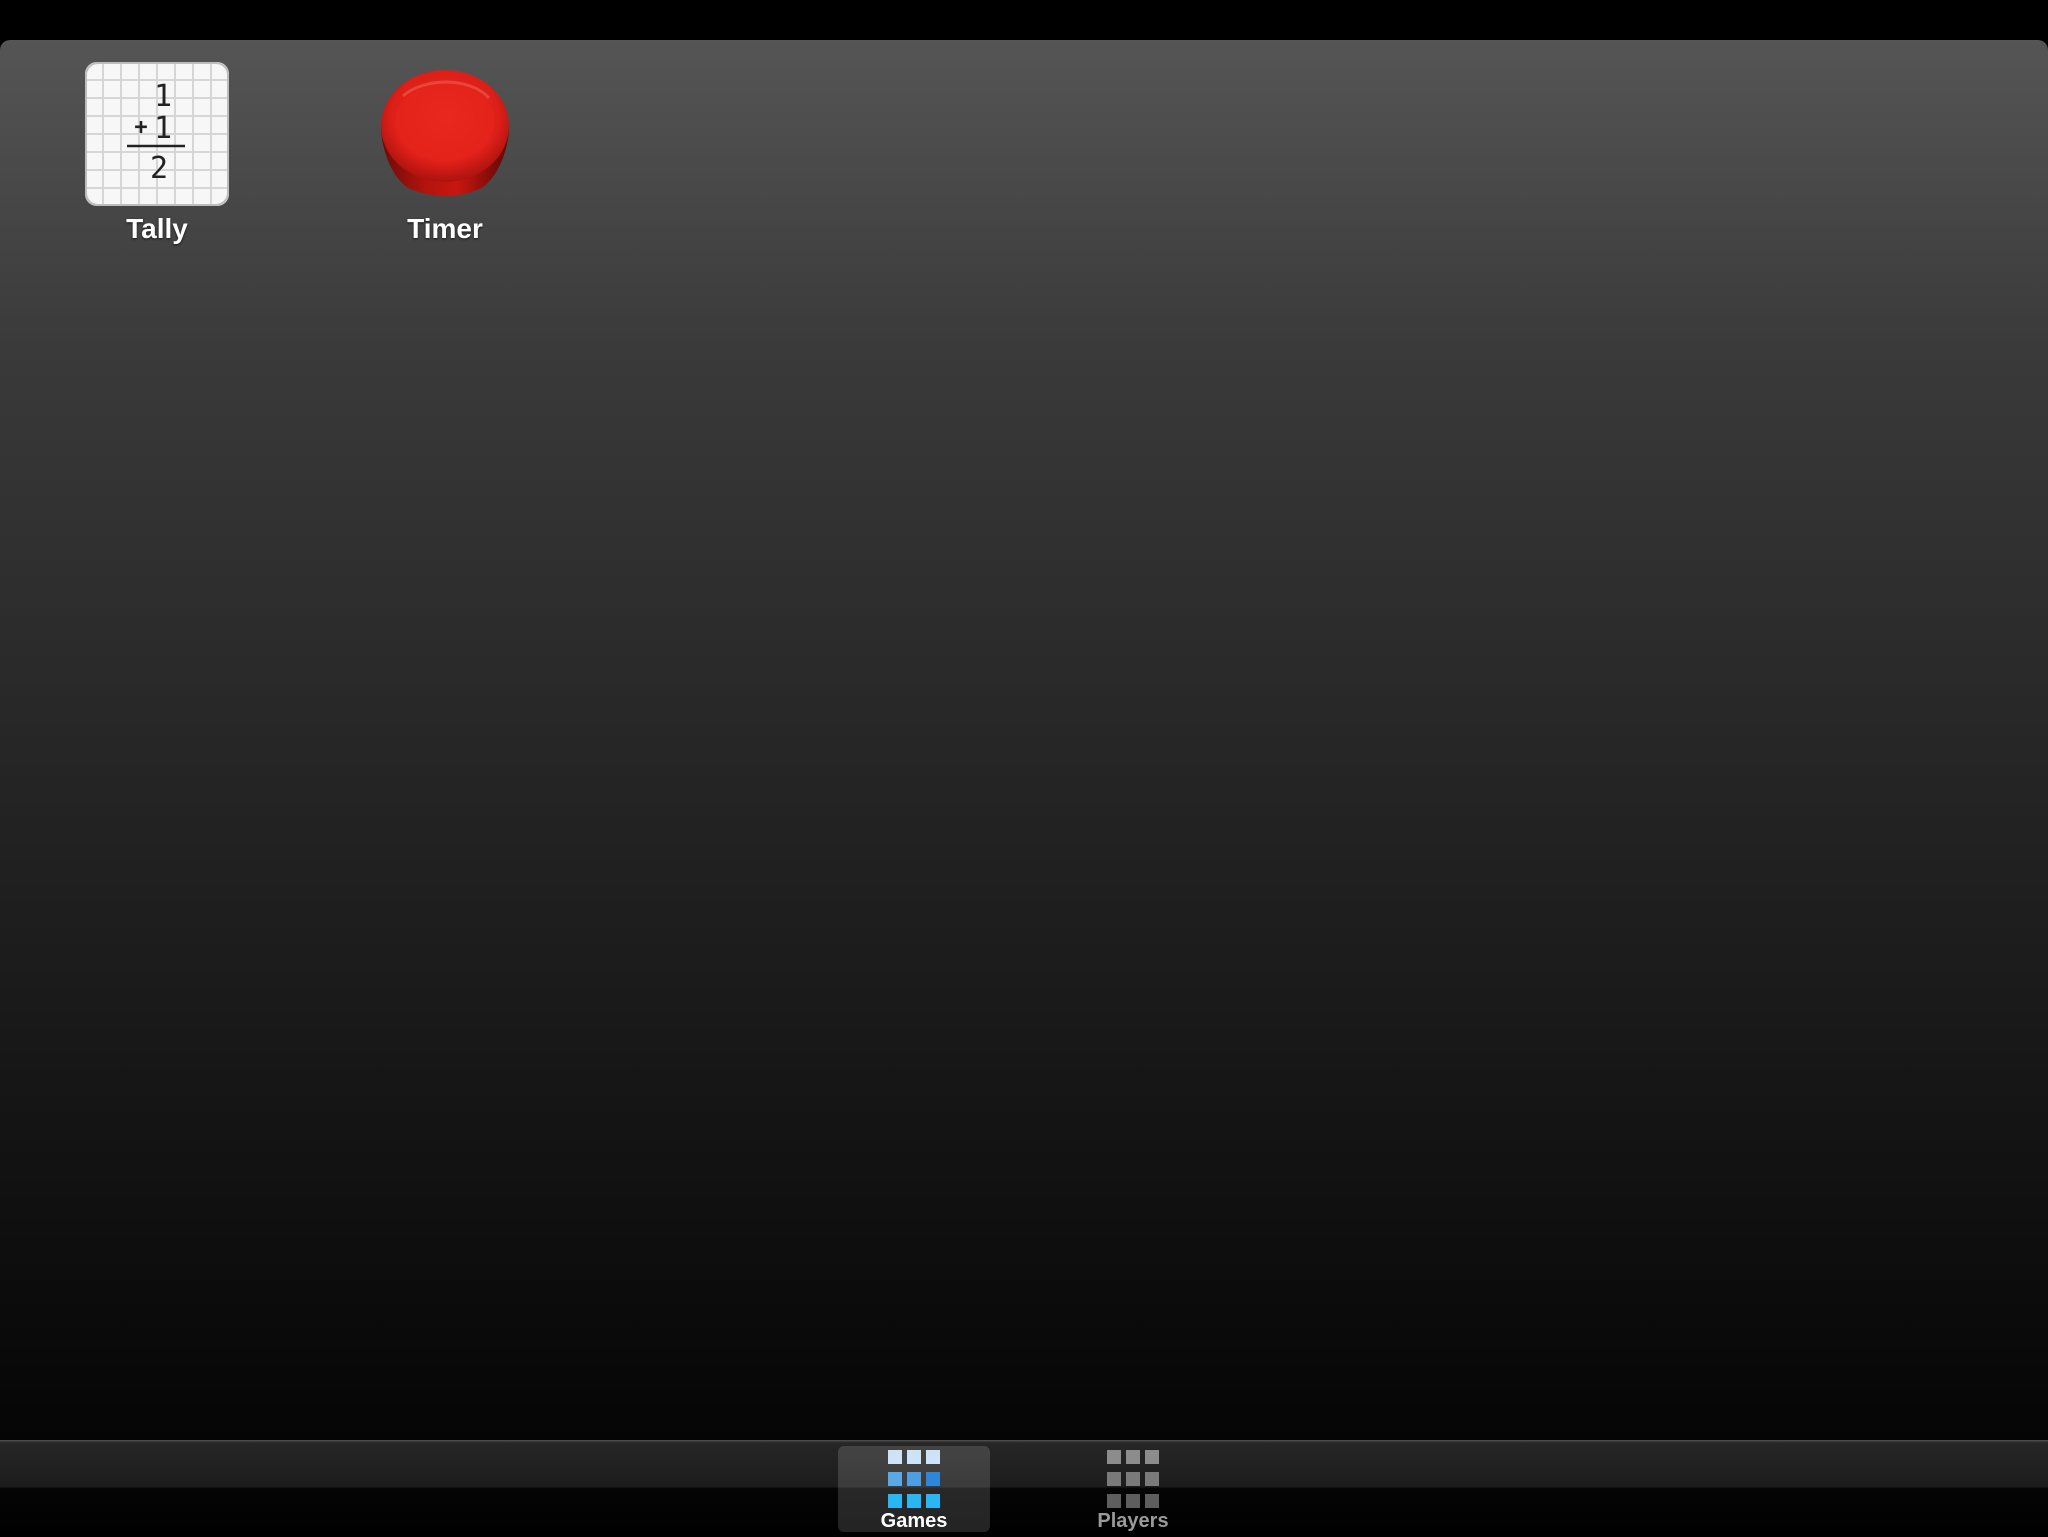  I want to click on tab-players: Players, so click(1133, 1489).